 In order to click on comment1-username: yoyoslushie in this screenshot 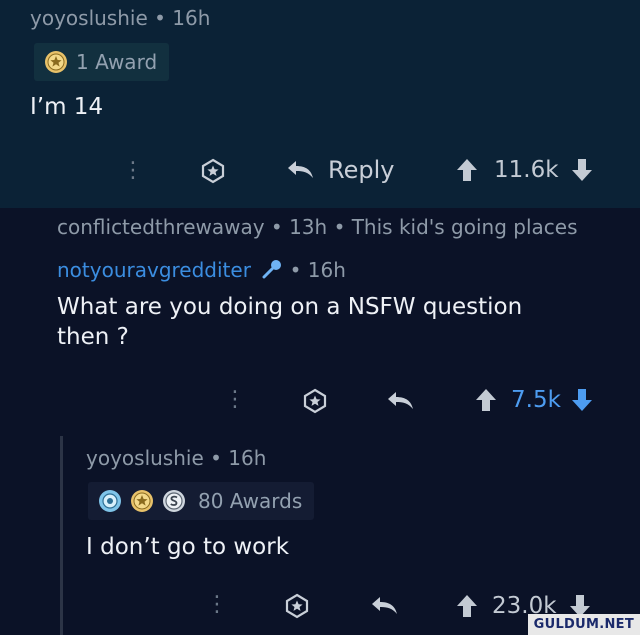, I will do `click(89, 18)`.